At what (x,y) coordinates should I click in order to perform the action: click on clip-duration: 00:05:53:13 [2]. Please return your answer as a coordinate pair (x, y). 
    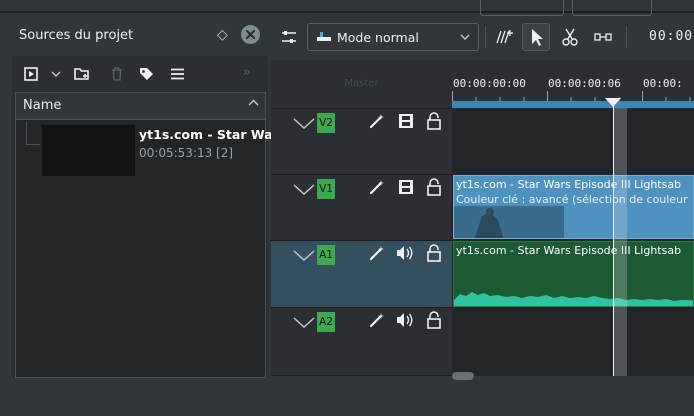
    Looking at the image, I should click on (186, 153).